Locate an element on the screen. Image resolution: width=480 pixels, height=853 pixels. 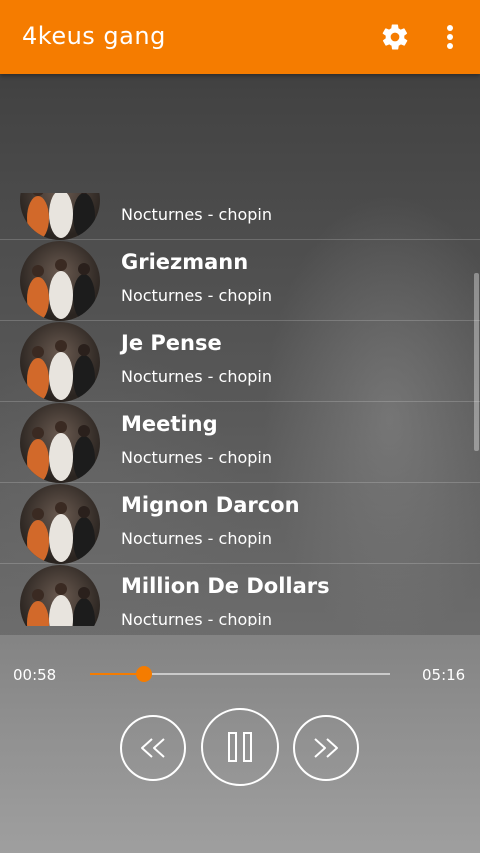
track-title: Meeting is located at coordinates (169, 424).